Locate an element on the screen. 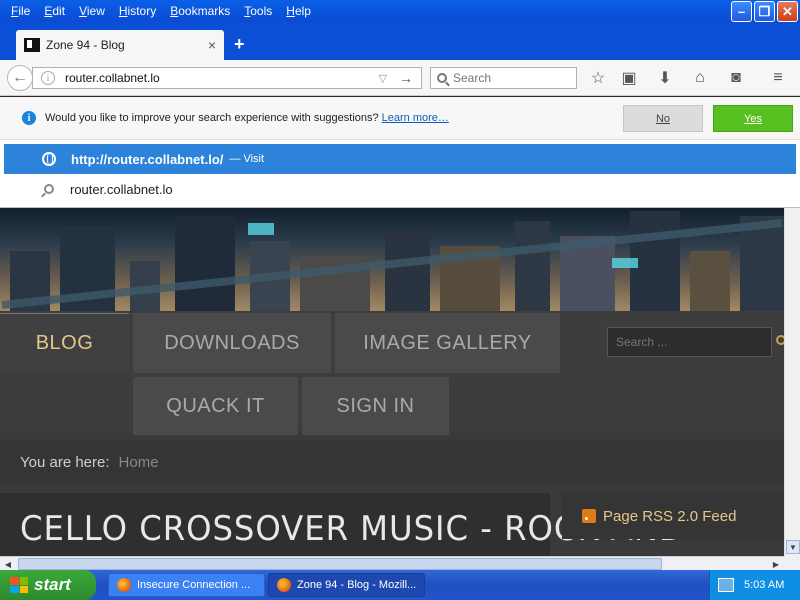 The image size is (800, 600). globe-icon is located at coordinates (49, 159).